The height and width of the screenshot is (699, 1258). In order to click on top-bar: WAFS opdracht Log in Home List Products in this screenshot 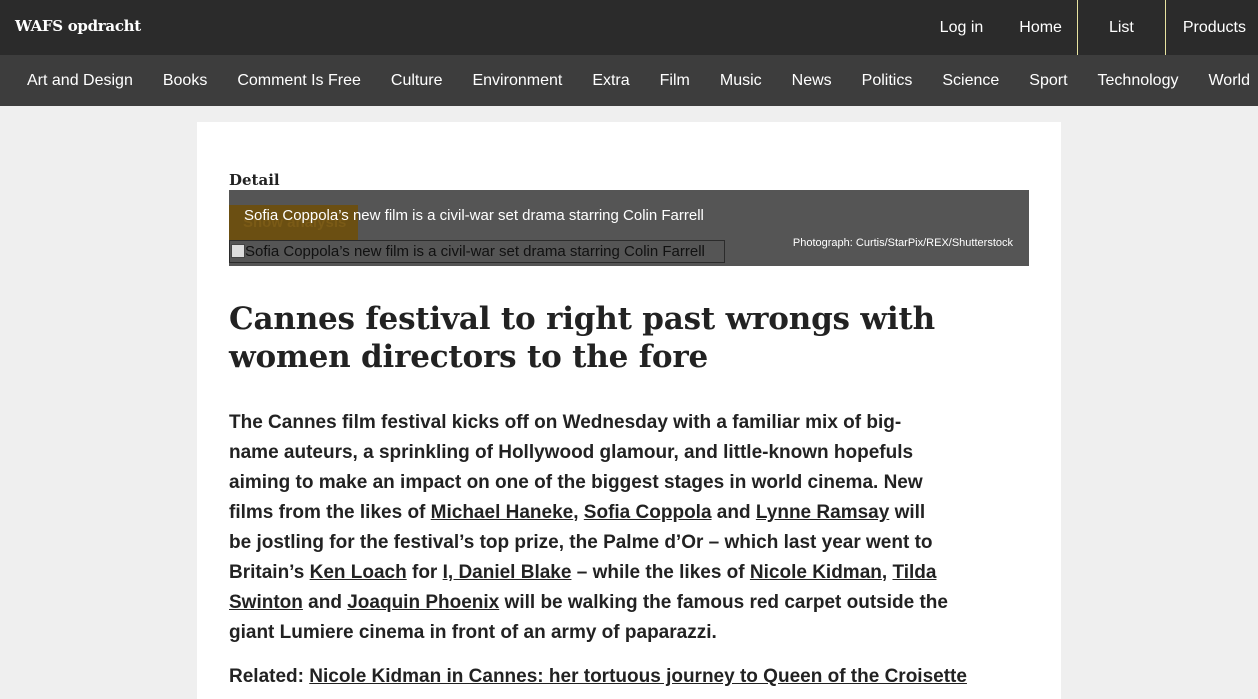, I will do `click(629, 27)`.